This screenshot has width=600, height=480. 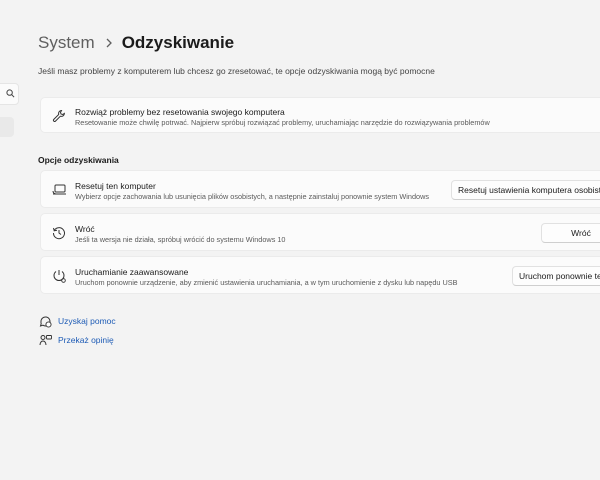 What do you see at coordinates (570, 233) in the screenshot?
I see `go-back-button: Wróć` at bounding box center [570, 233].